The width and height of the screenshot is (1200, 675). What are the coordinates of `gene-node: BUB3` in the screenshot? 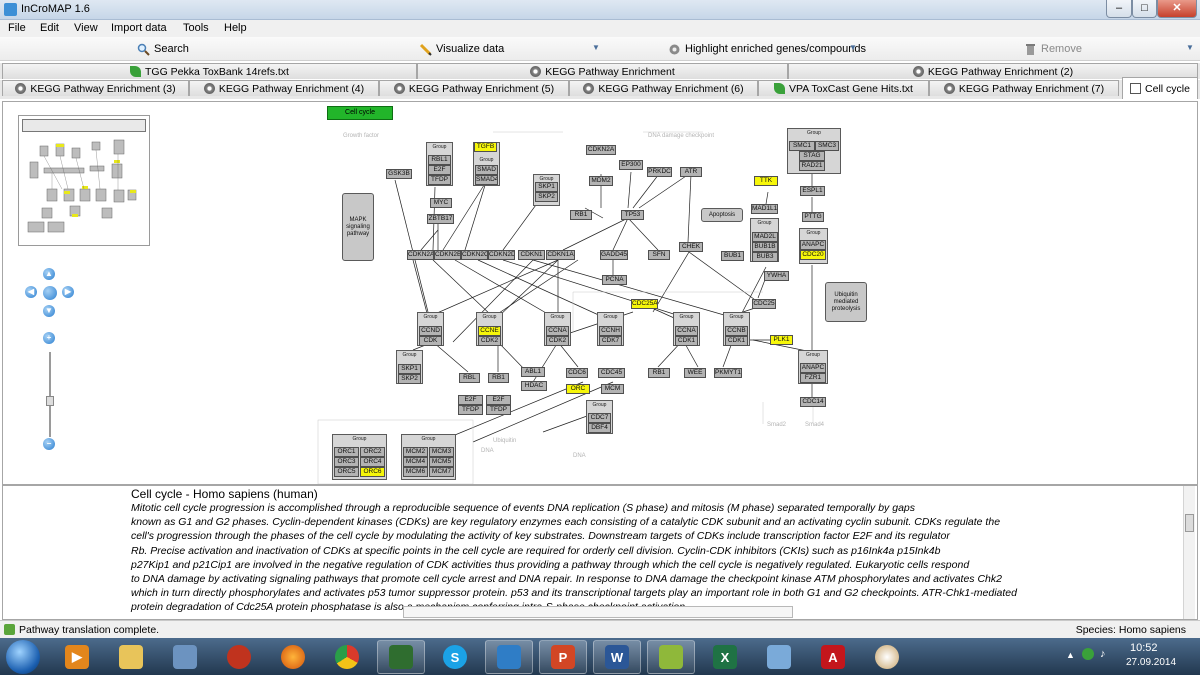 It's located at (765, 257).